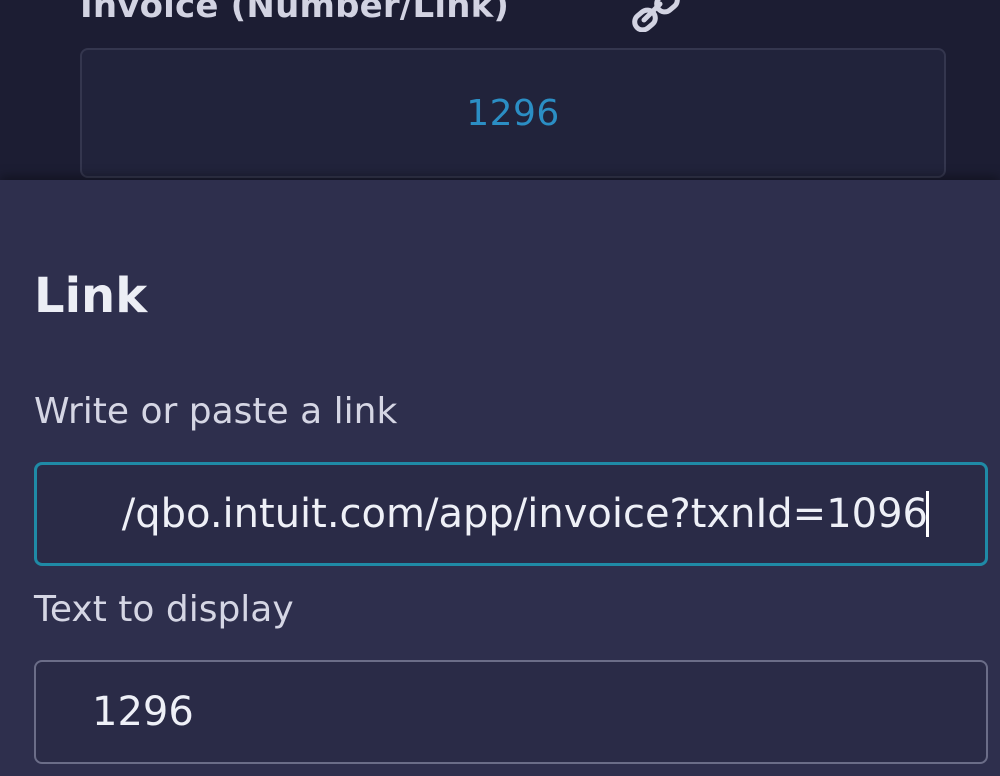  What do you see at coordinates (91, 296) in the screenshot?
I see `panel-title: Link` at bounding box center [91, 296].